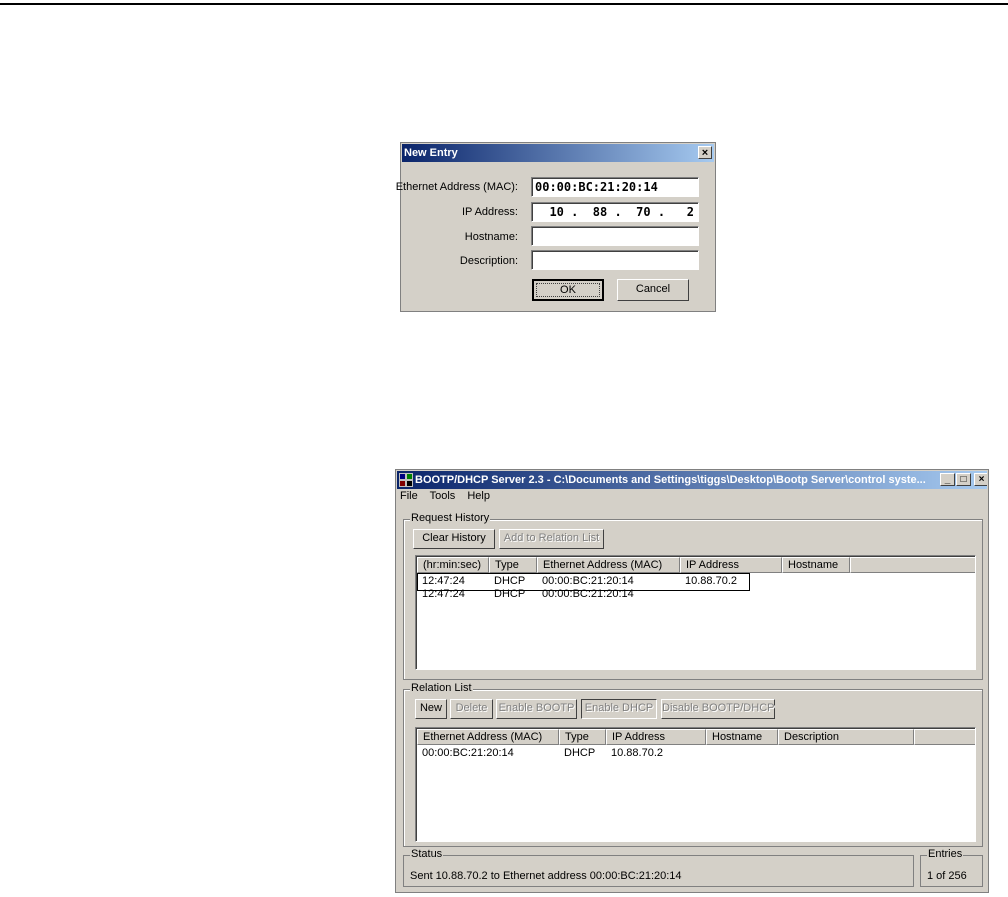  What do you see at coordinates (471, 709) in the screenshot?
I see `delete-button: Delete` at bounding box center [471, 709].